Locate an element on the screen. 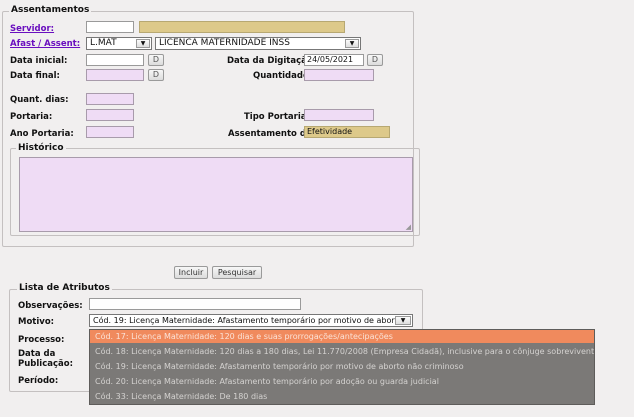  data-inicial-input is located at coordinates (115, 60).